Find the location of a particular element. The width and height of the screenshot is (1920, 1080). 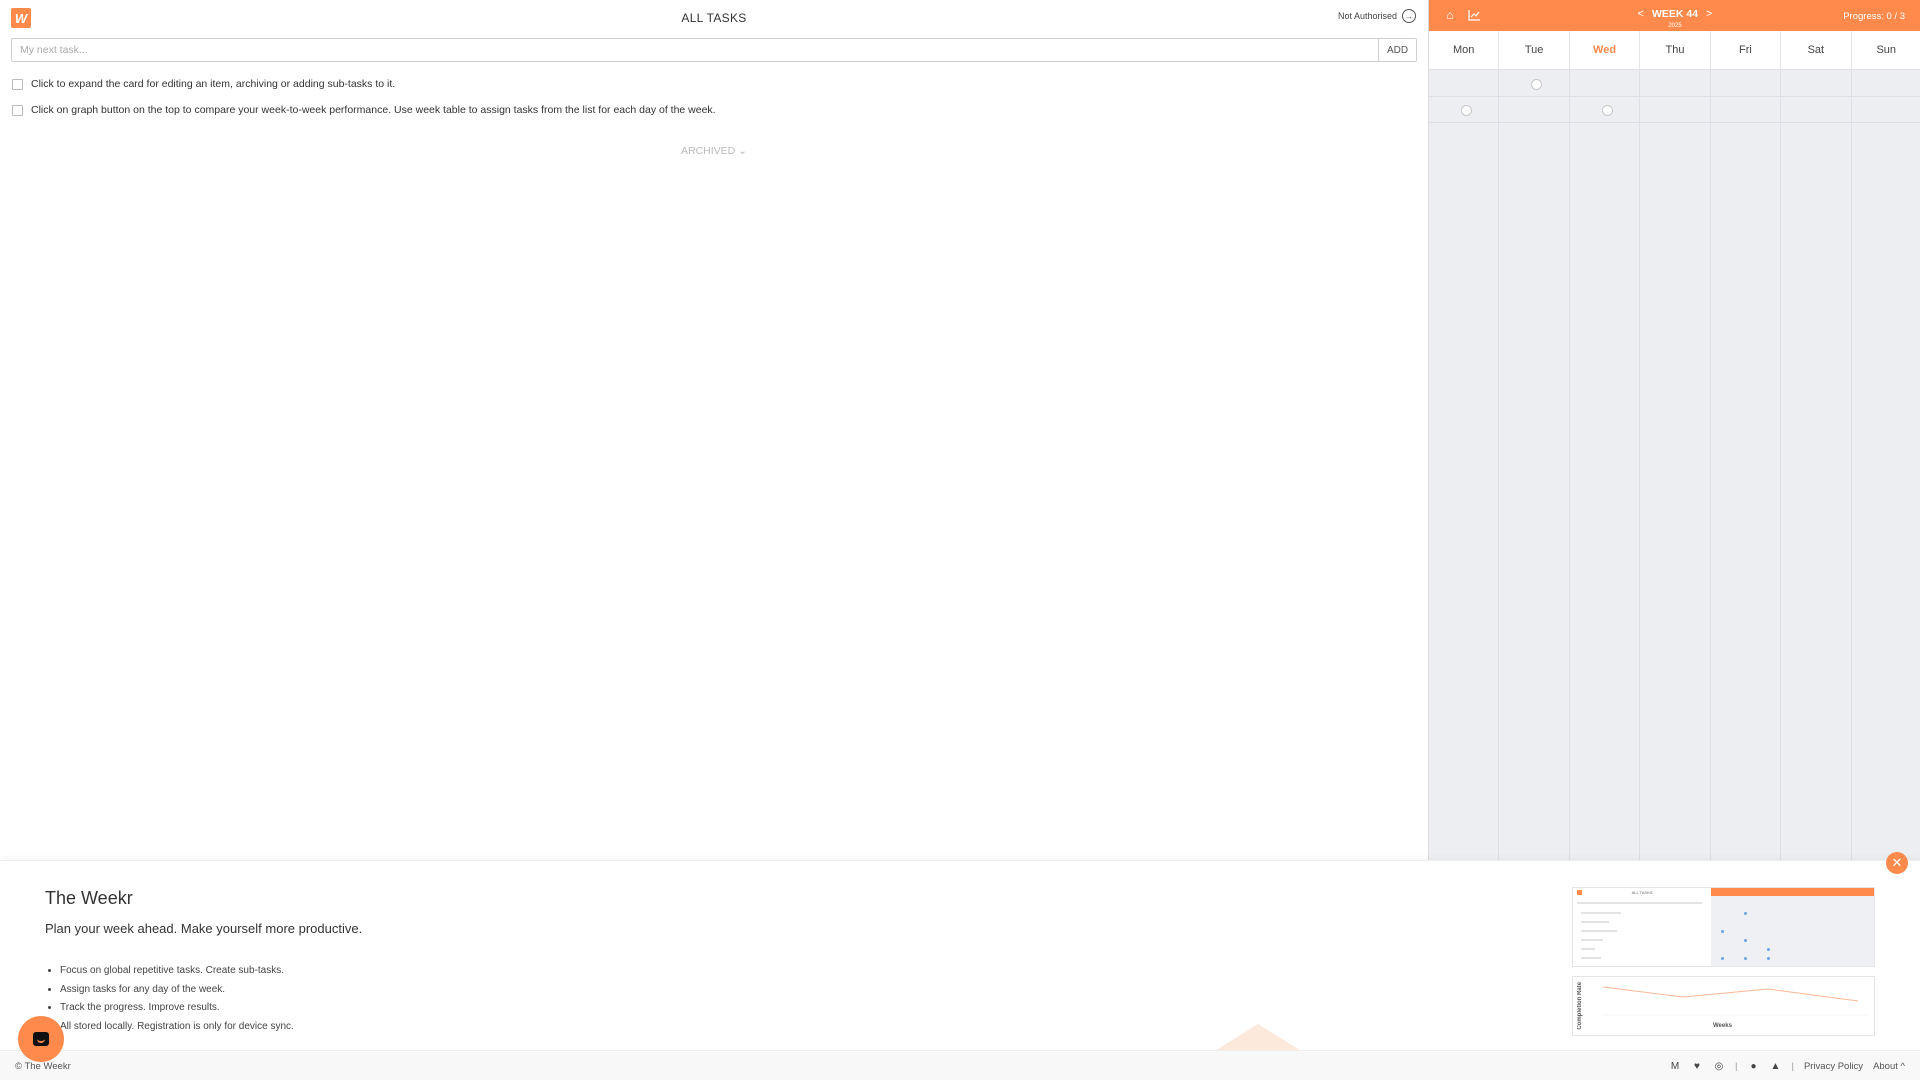

about-link: About ^ is located at coordinates (1889, 1066).